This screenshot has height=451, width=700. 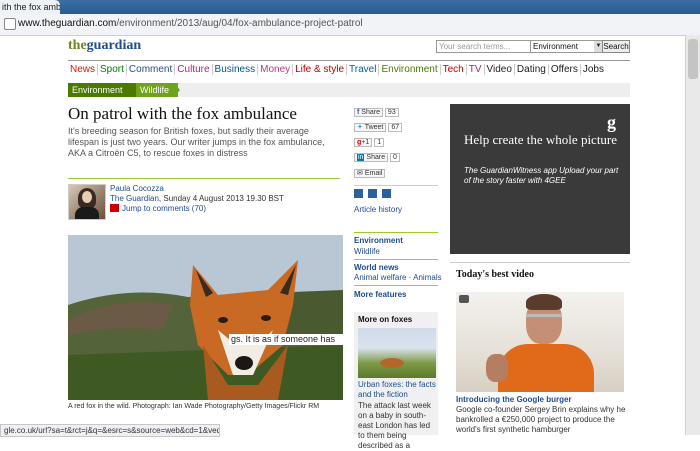 What do you see at coordinates (546, 368) in the screenshot?
I see `person-shirt` at bounding box center [546, 368].